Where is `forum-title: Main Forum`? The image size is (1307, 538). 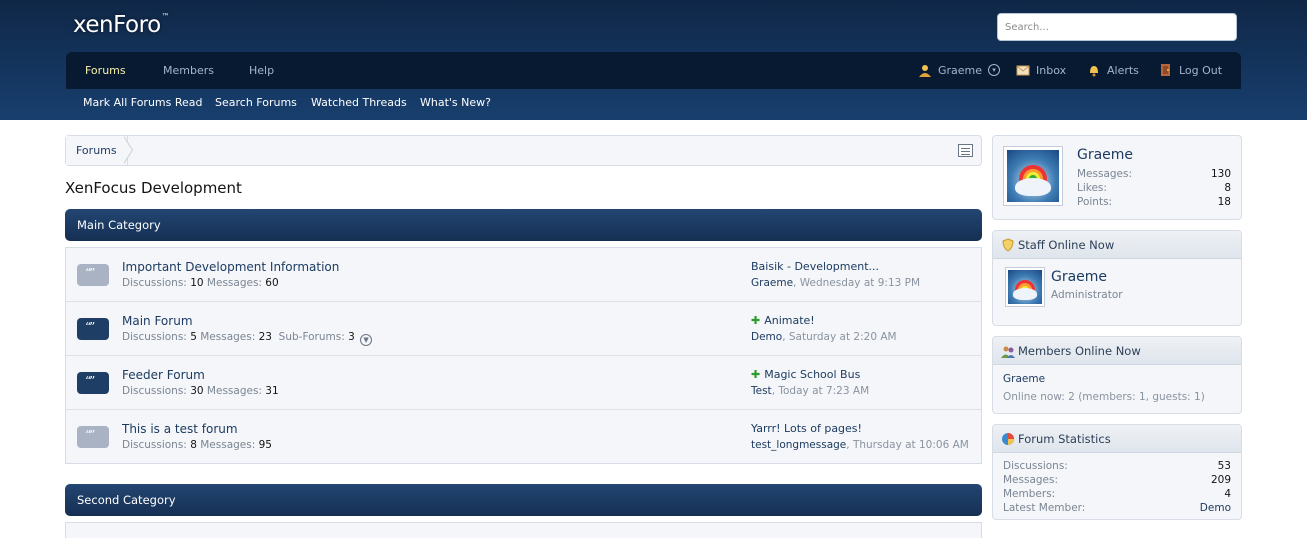
forum-title: Main Forum is located at coordinates (157, 321).